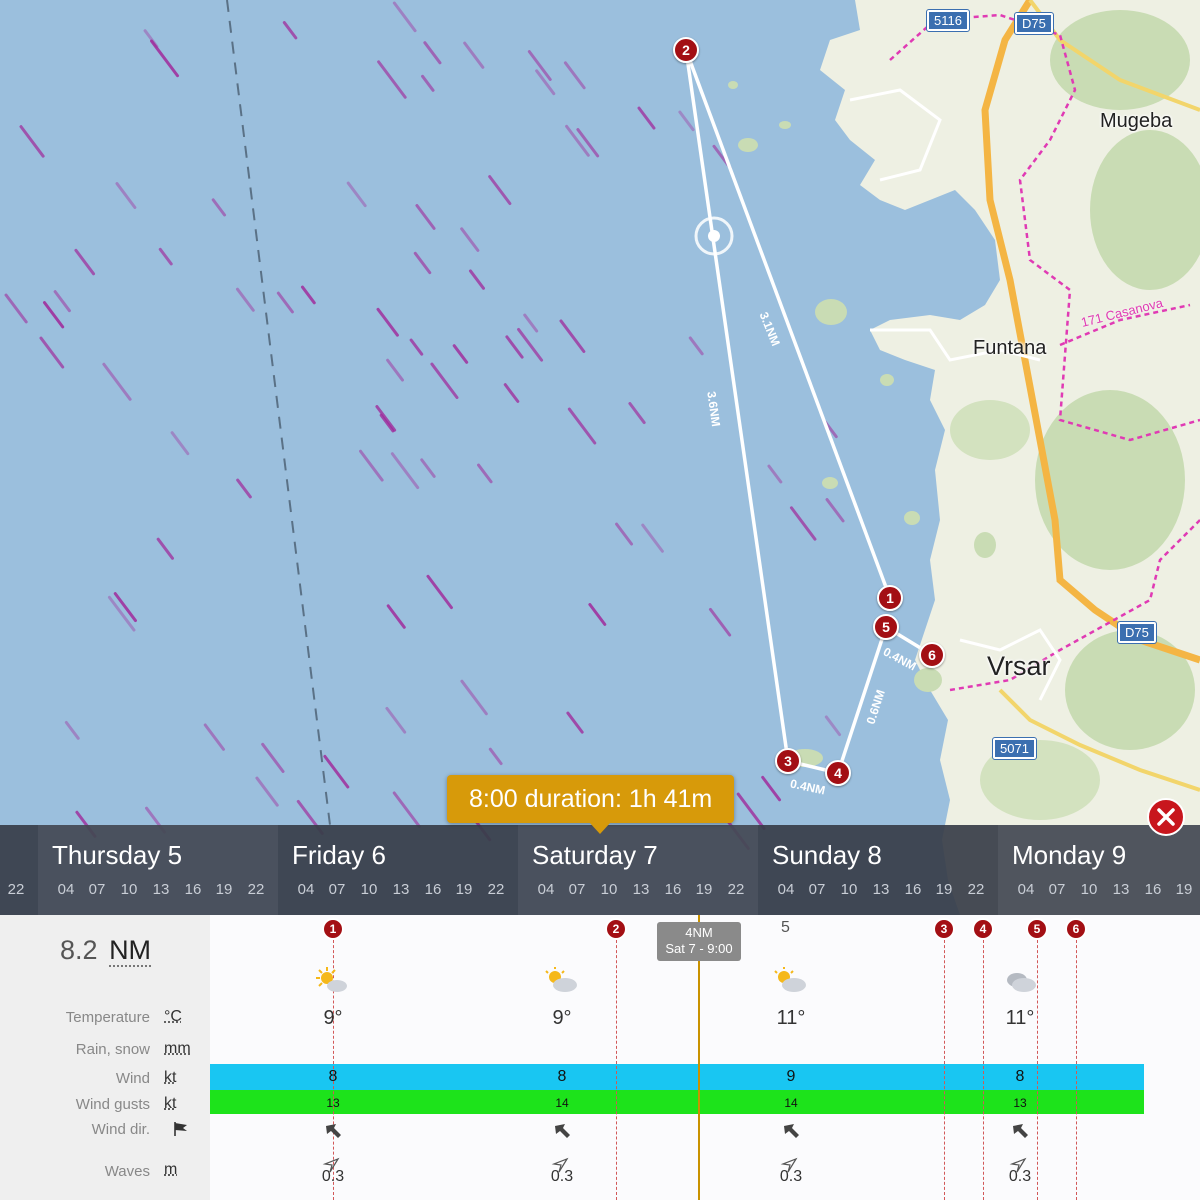 This screenshot has width=1200, height=1200. Describe the element at coordinates (132, 1078) in the screenshot. I see `row-label-wind: Wind` at that location.